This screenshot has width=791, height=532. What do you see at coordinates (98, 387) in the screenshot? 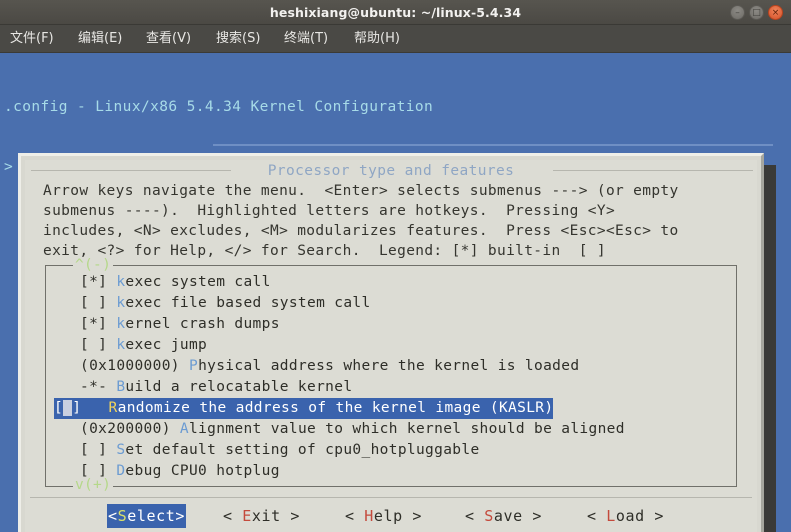
I see `item-marker: -*-` at bounding box center [98, 387].